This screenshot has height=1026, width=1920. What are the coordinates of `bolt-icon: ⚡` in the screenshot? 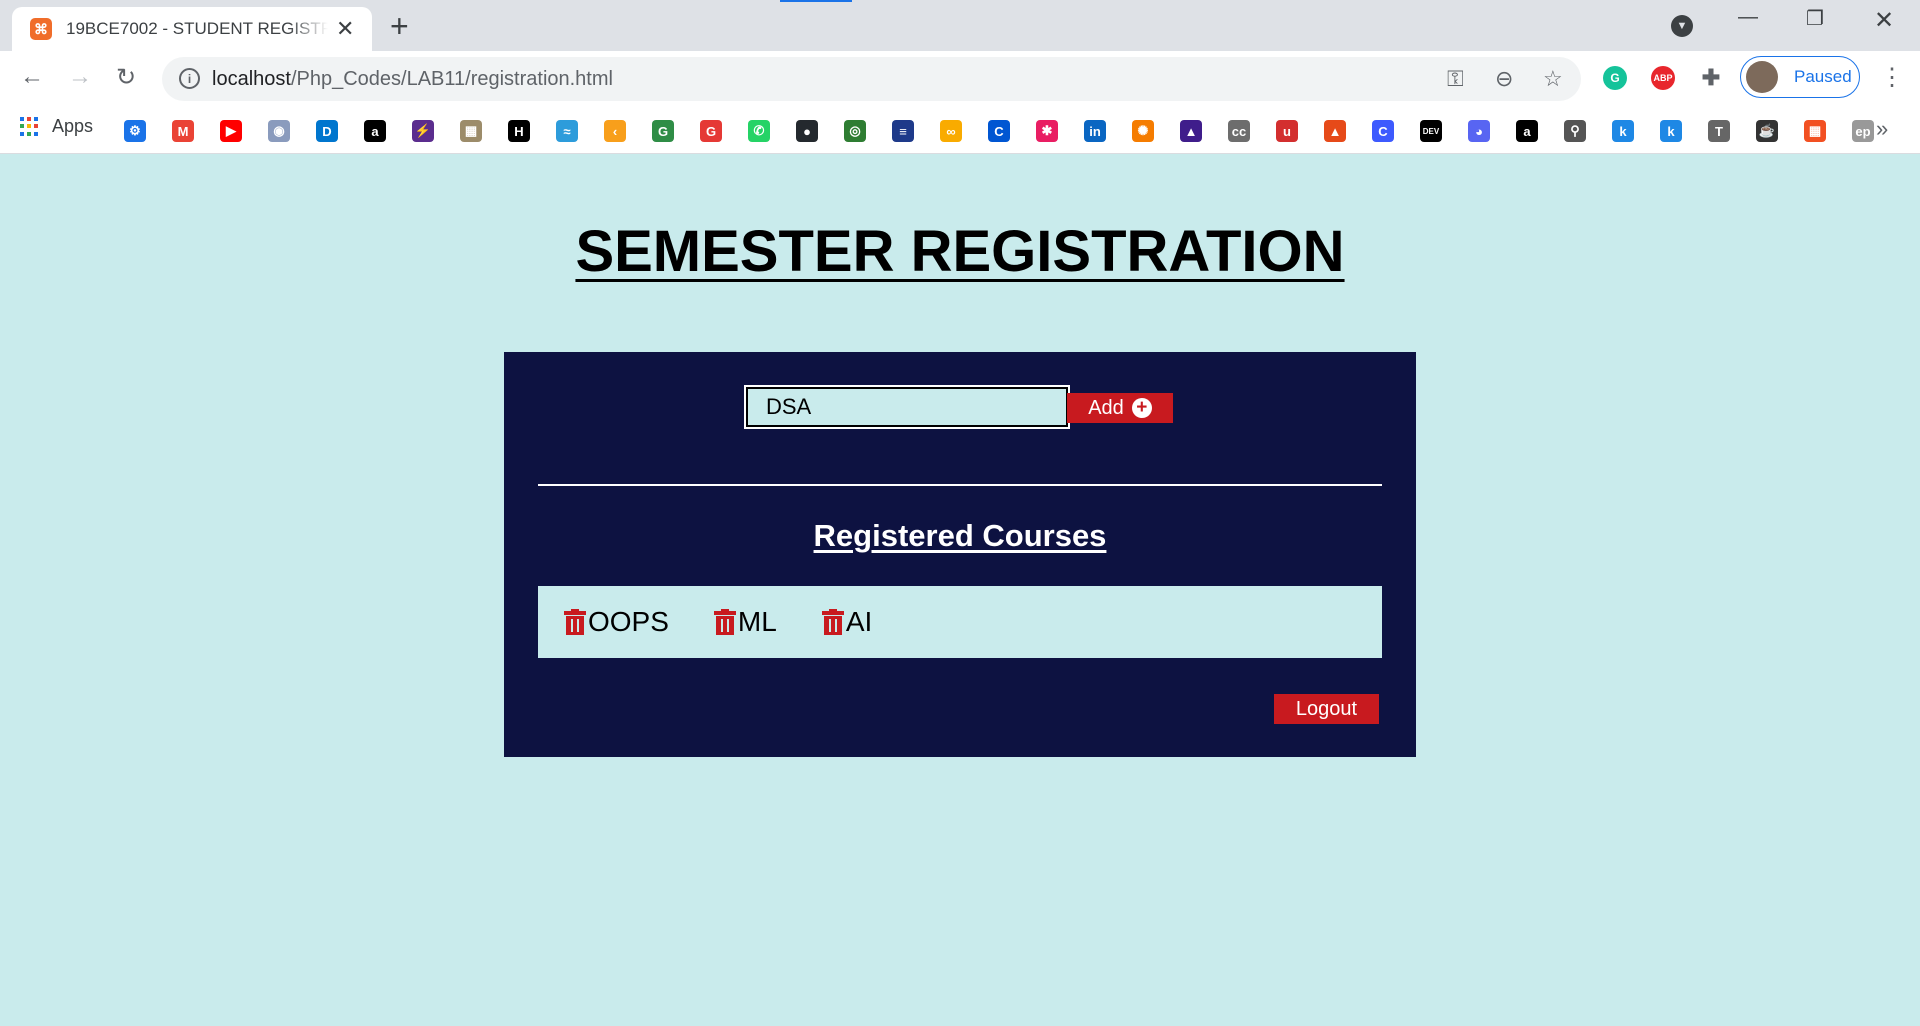 It's located at (423, 131).